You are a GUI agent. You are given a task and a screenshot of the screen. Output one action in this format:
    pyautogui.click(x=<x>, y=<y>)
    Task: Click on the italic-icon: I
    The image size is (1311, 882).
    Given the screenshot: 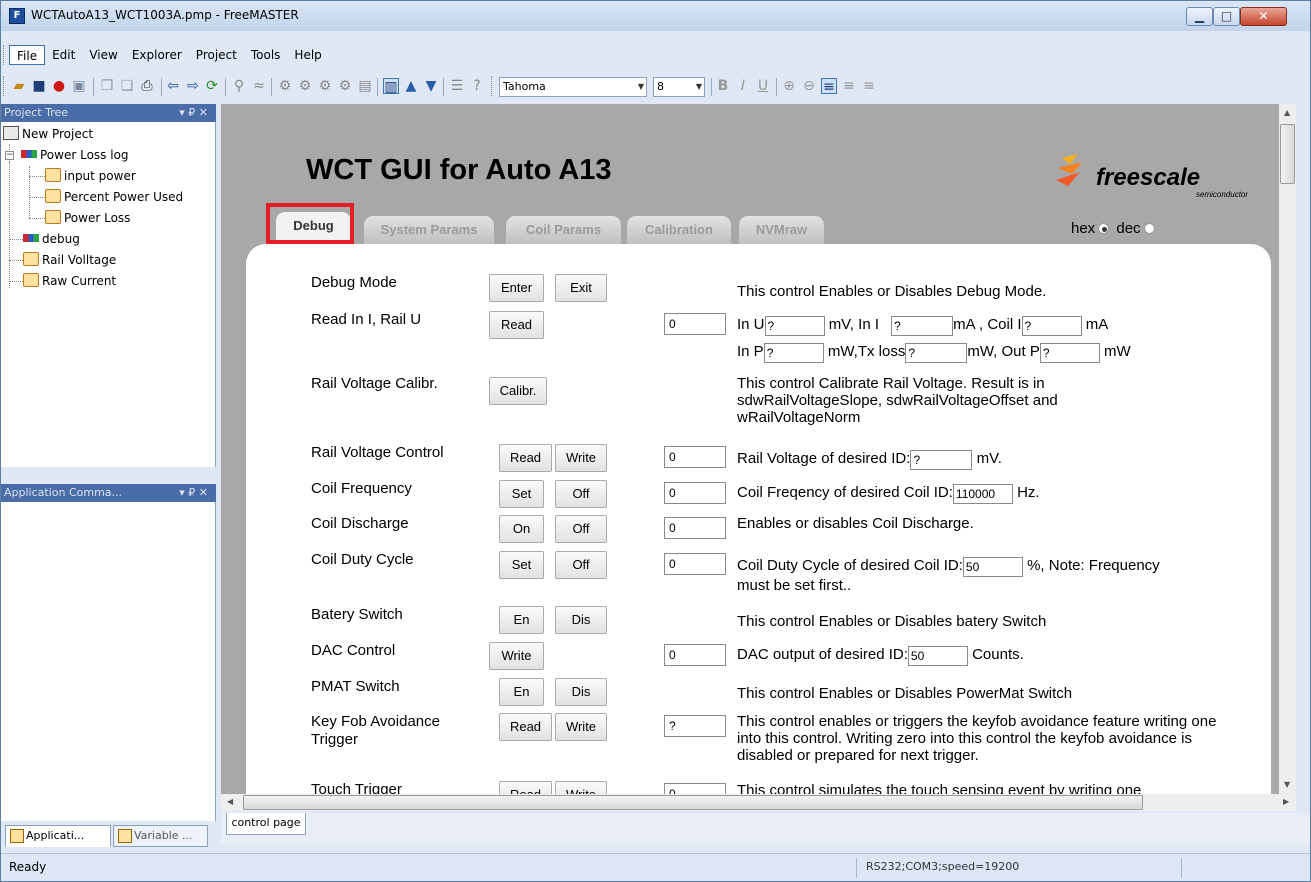 What is the action you would take?
    pyautogui.click(x=743, y=86)
    